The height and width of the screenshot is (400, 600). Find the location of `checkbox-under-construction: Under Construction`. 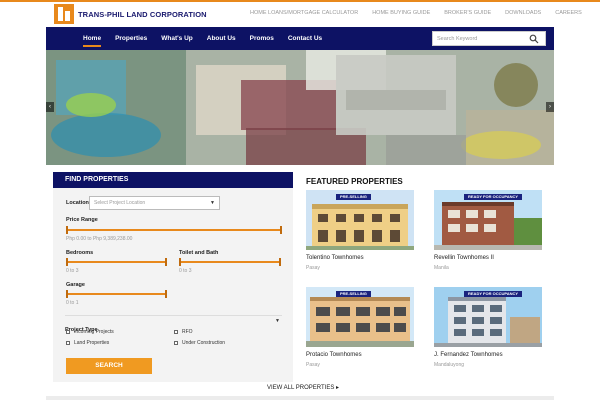

checkbox-under-construction: Under Construction is located at coordinates (199, 343).